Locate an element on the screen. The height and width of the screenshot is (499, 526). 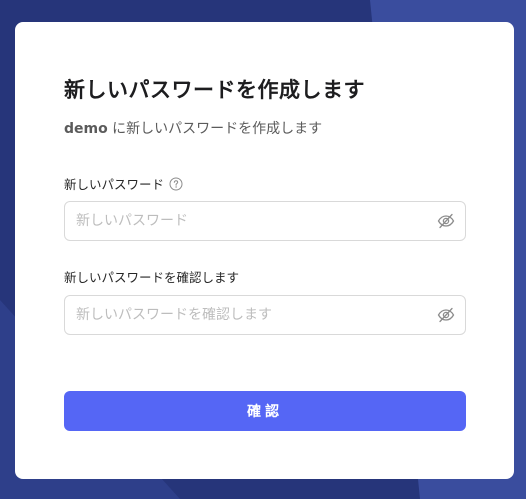
new-password-label: 新しいパスワード is located at coordinates (123, 183).